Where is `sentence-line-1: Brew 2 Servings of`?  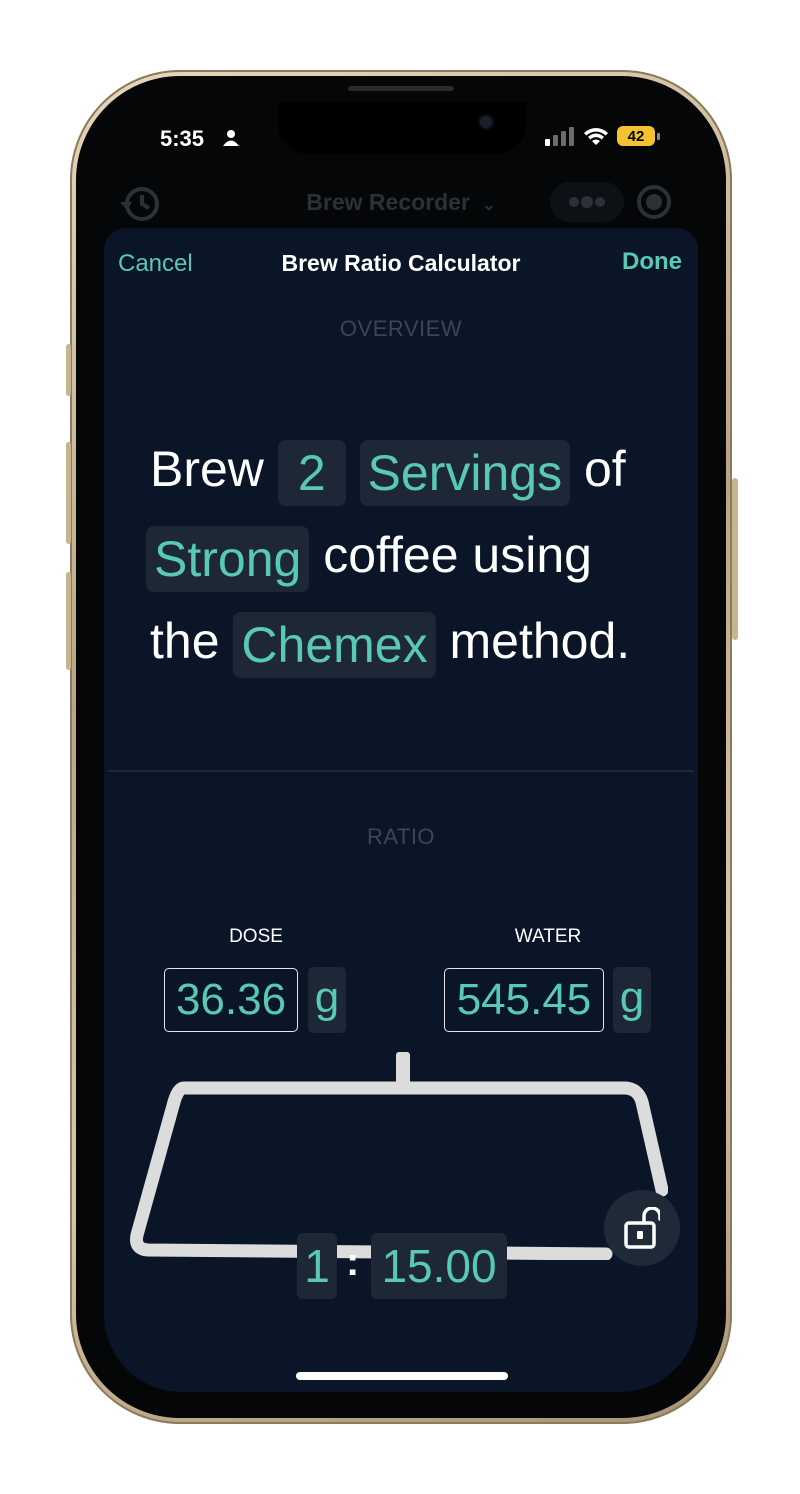
sentence-line-1: Brew 2 Servings of is located at coordinates (410, 469).